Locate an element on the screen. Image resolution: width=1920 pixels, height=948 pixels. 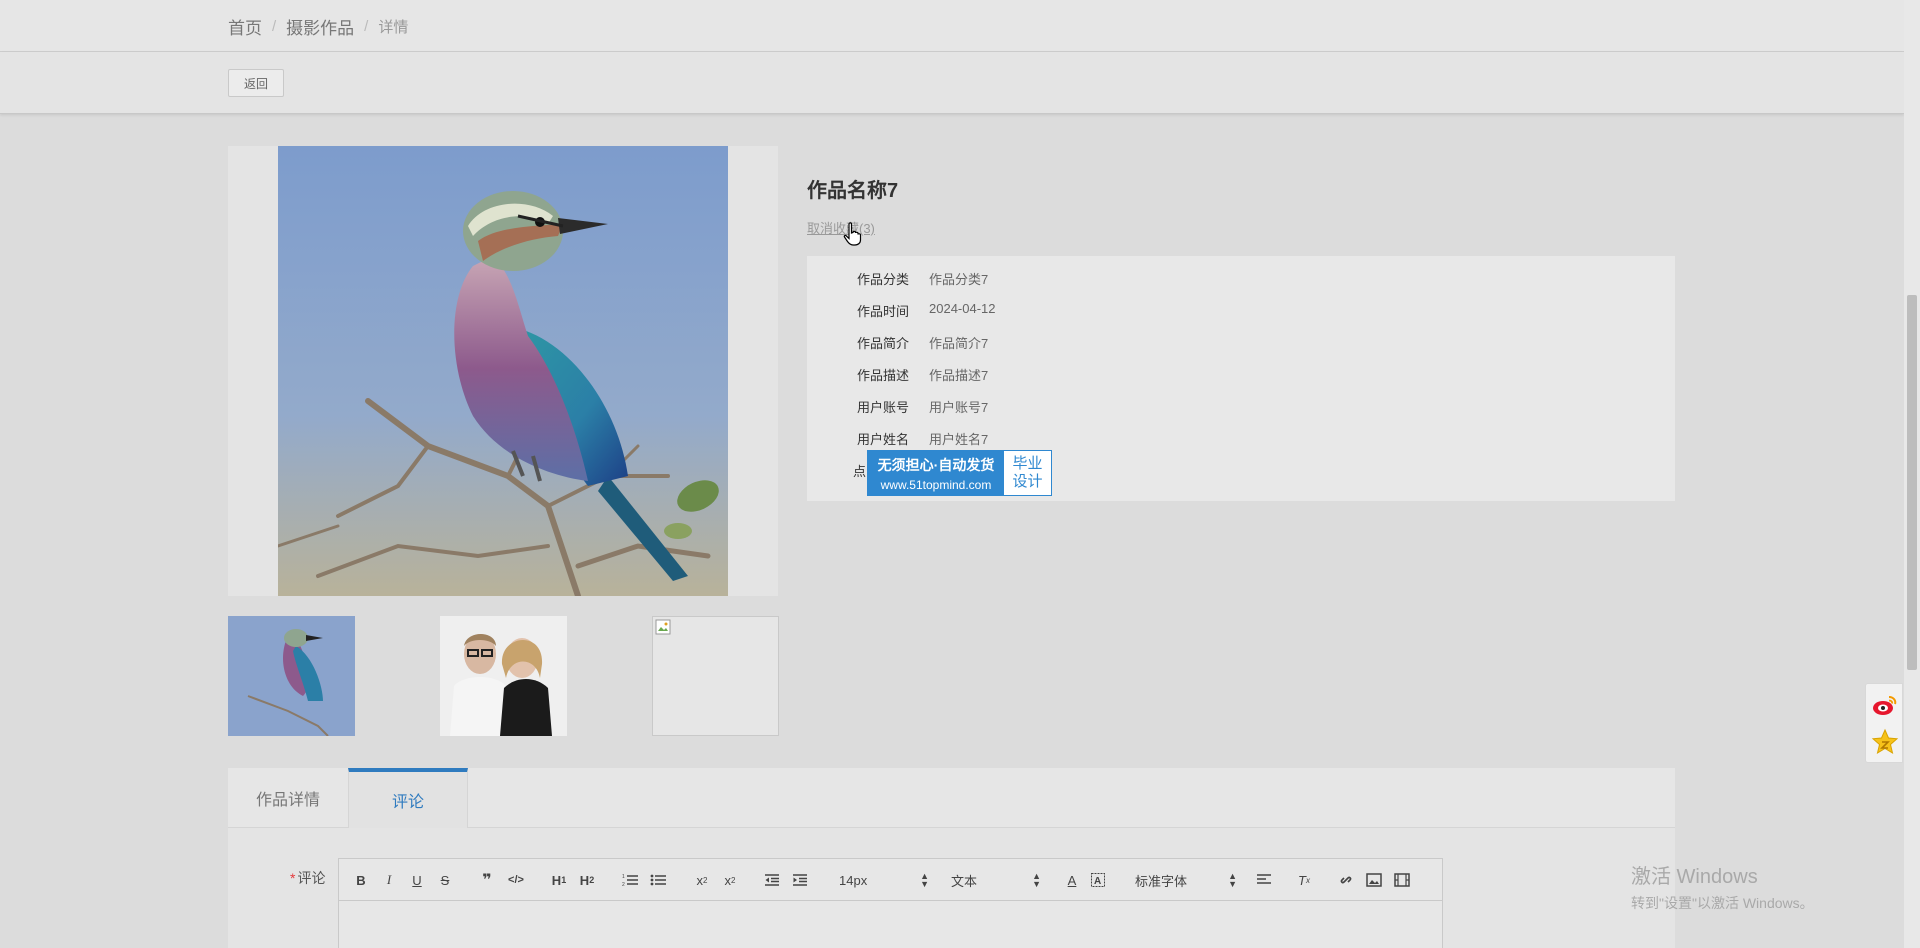
ad-right-top: 毕业 is located at coordinates (1027, 463).